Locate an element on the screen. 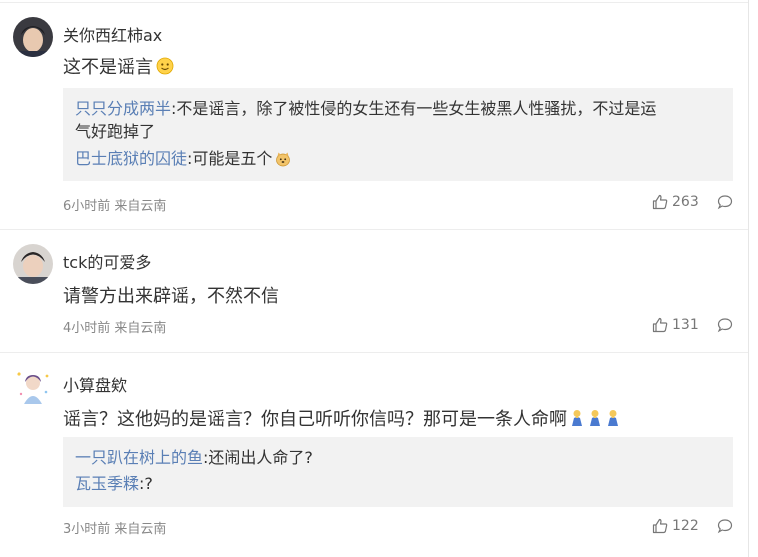 This screenshot has width=758, height=557. comment-actions: 122 is located at coordinates (692, 526).